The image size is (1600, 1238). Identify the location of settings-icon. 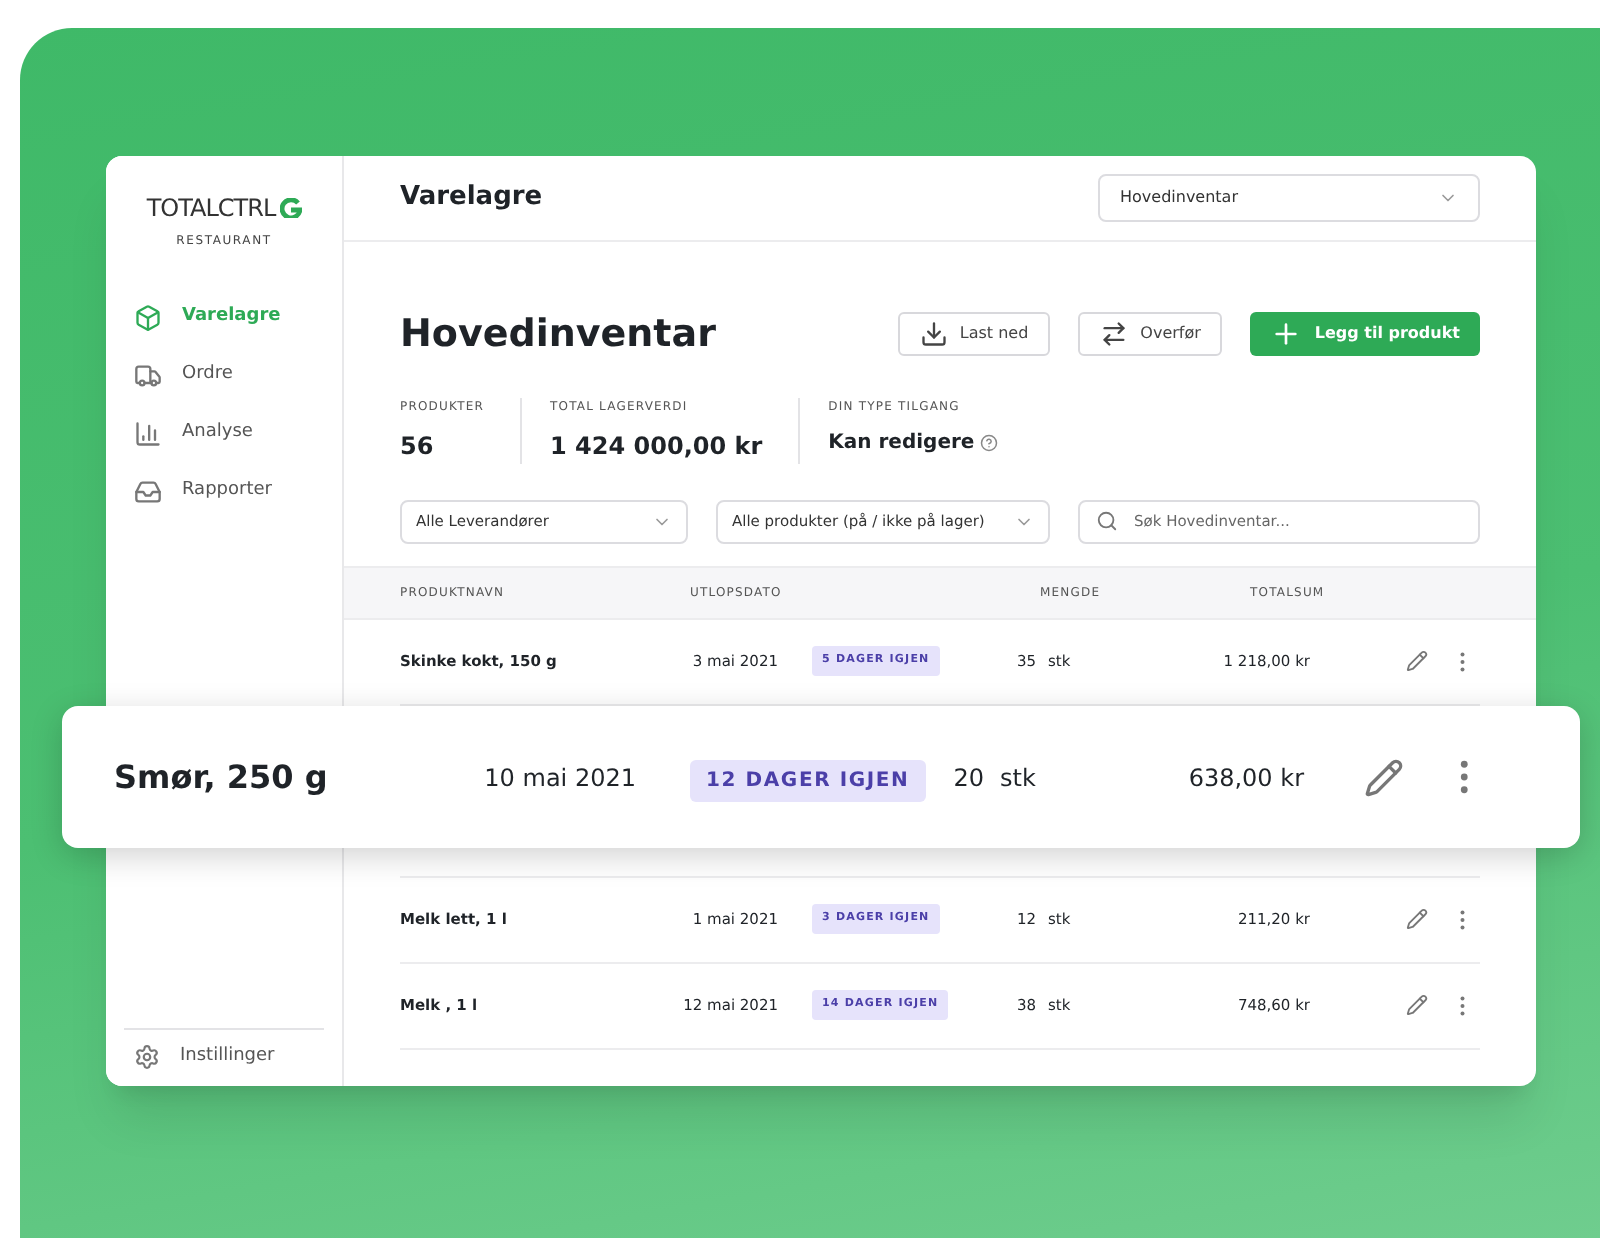
(147, 1057).